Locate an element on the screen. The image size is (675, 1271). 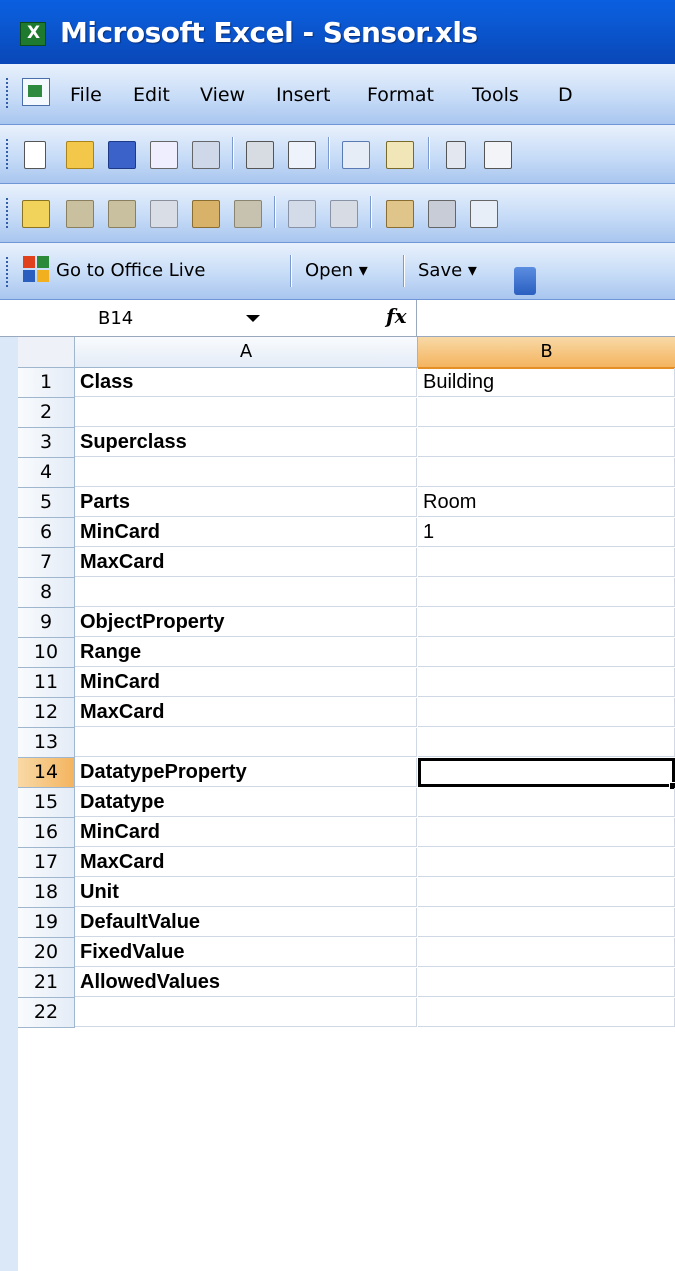
print-icon is located at coordinates (260, 155).